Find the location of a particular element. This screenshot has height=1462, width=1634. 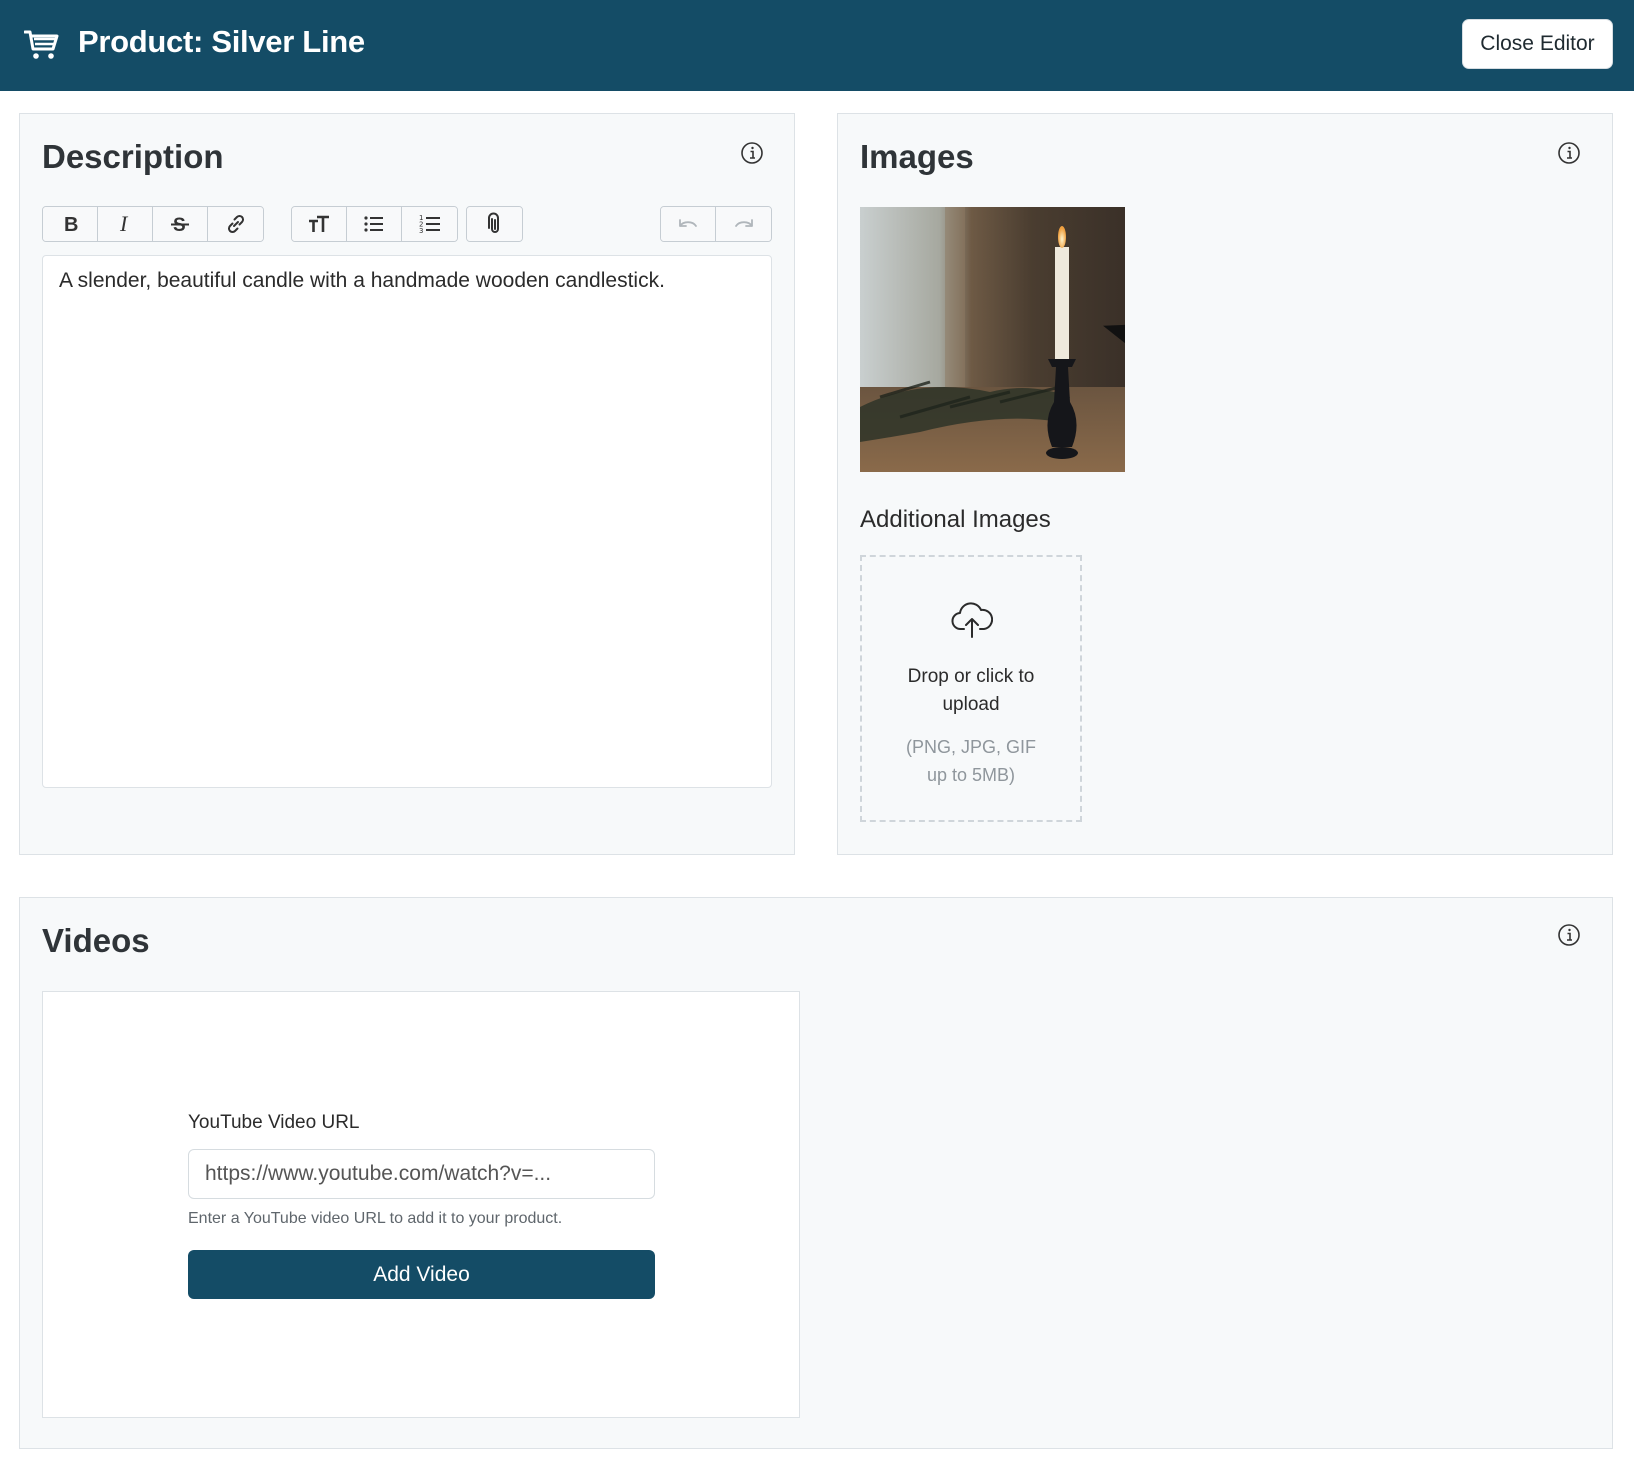

svg-text: B is located at coordinates (71, 225).